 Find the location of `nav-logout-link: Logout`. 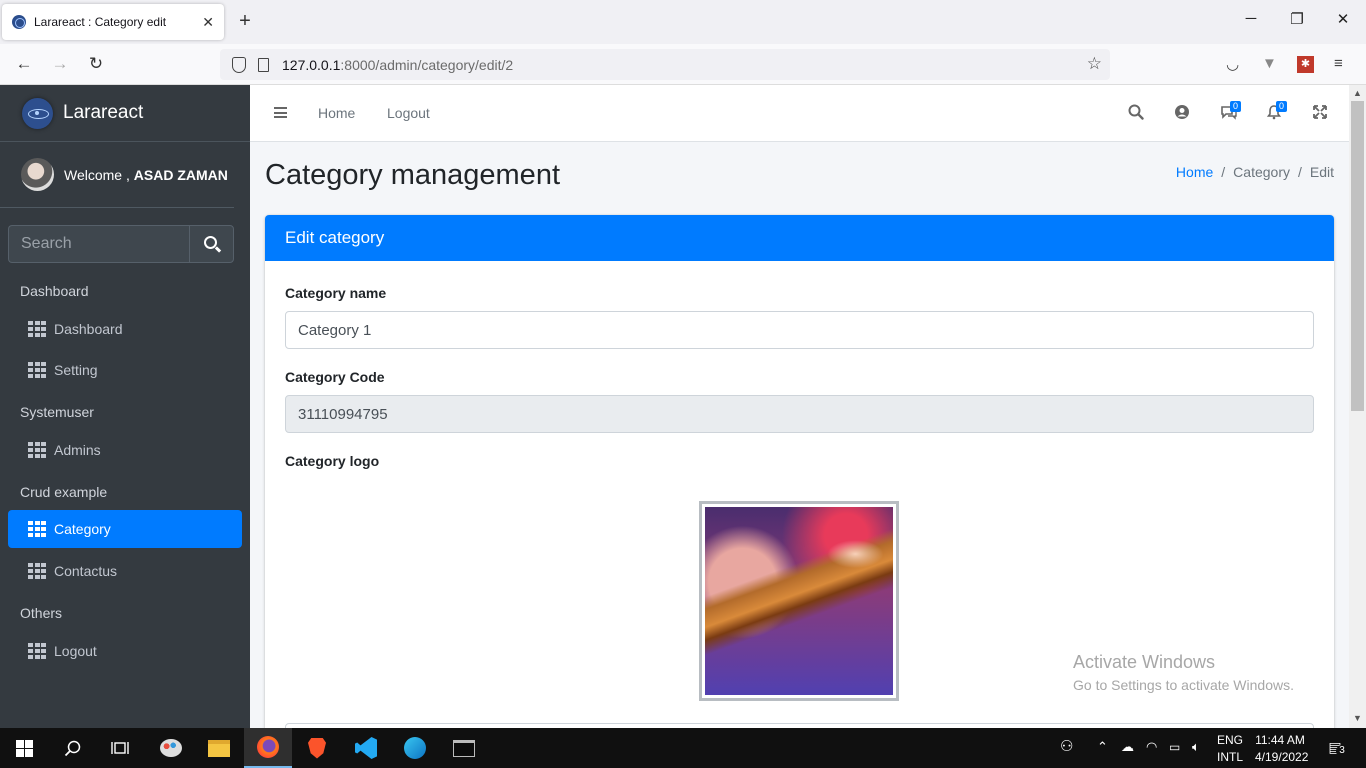

nav-logout-link: Logout is located at coordinates (408, 113).